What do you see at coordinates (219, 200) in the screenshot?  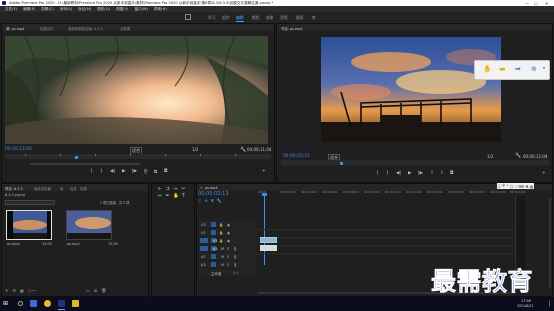 I see `timeline-settings-icon: 🔧` at bounding box center [219, 200].